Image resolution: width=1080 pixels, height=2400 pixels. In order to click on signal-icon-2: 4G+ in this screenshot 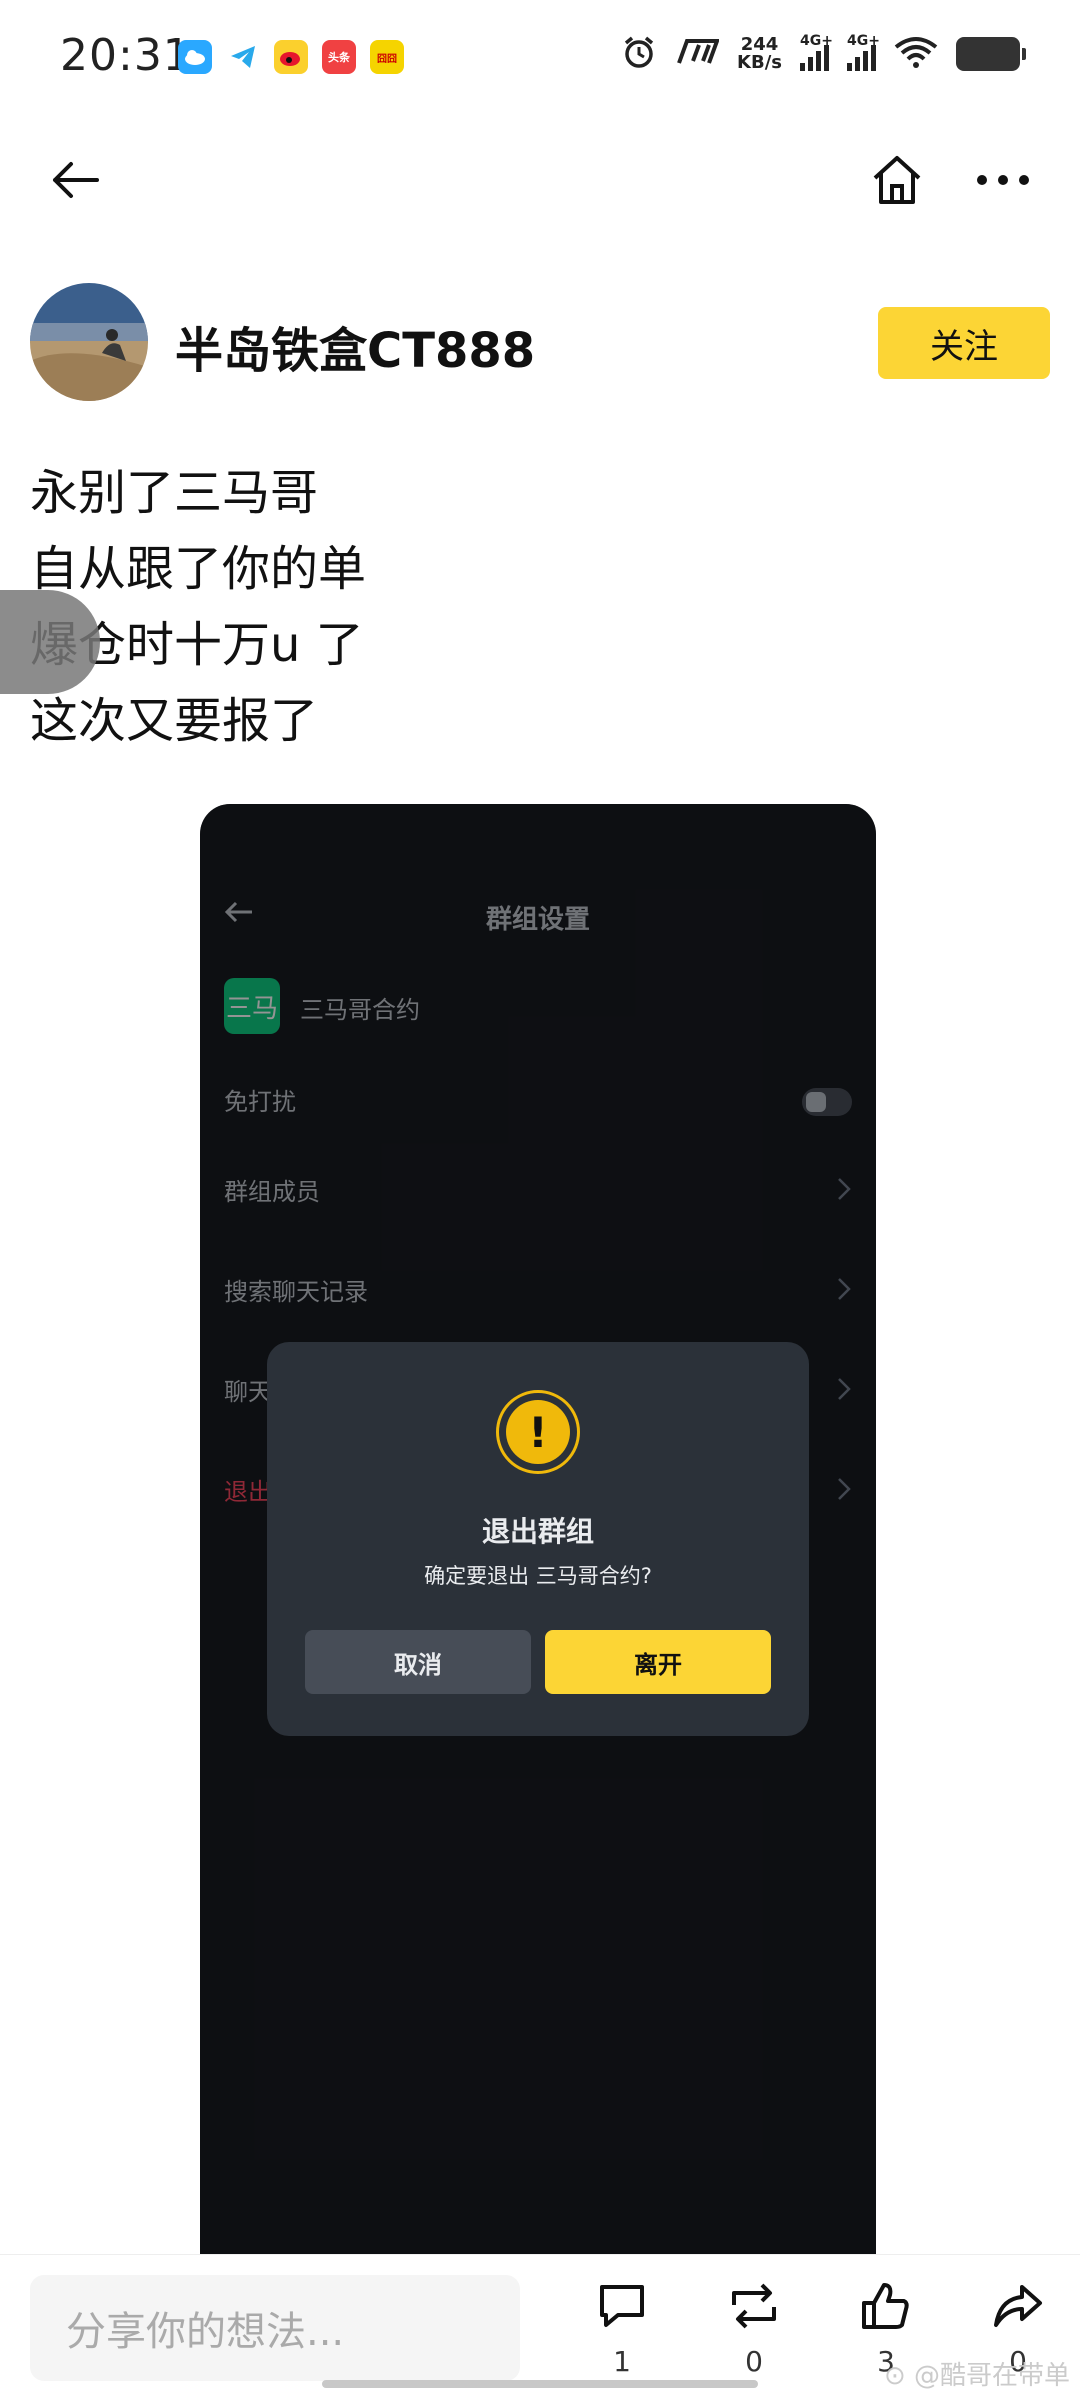, I will do `click(863, 52)`.